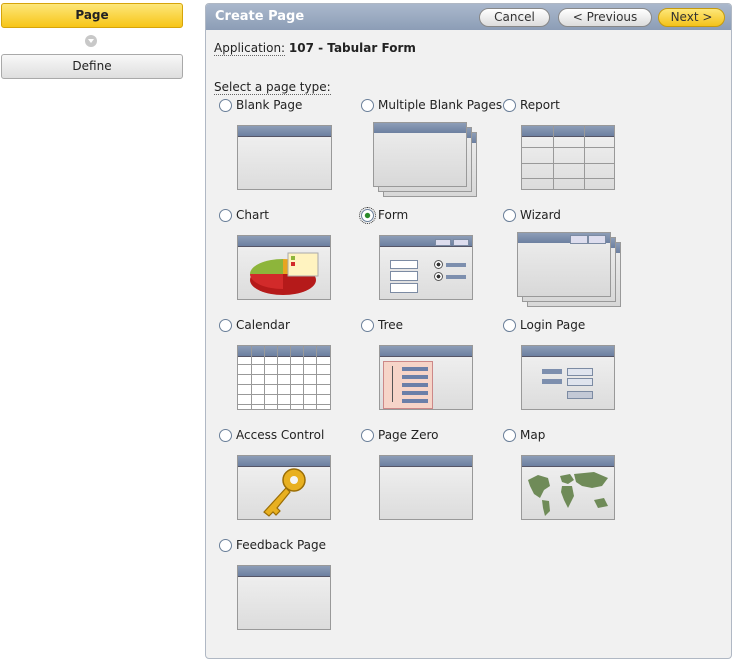  Describe the element at coordinates (568, 487) in the screenshot. I see `map-icon` at that location.